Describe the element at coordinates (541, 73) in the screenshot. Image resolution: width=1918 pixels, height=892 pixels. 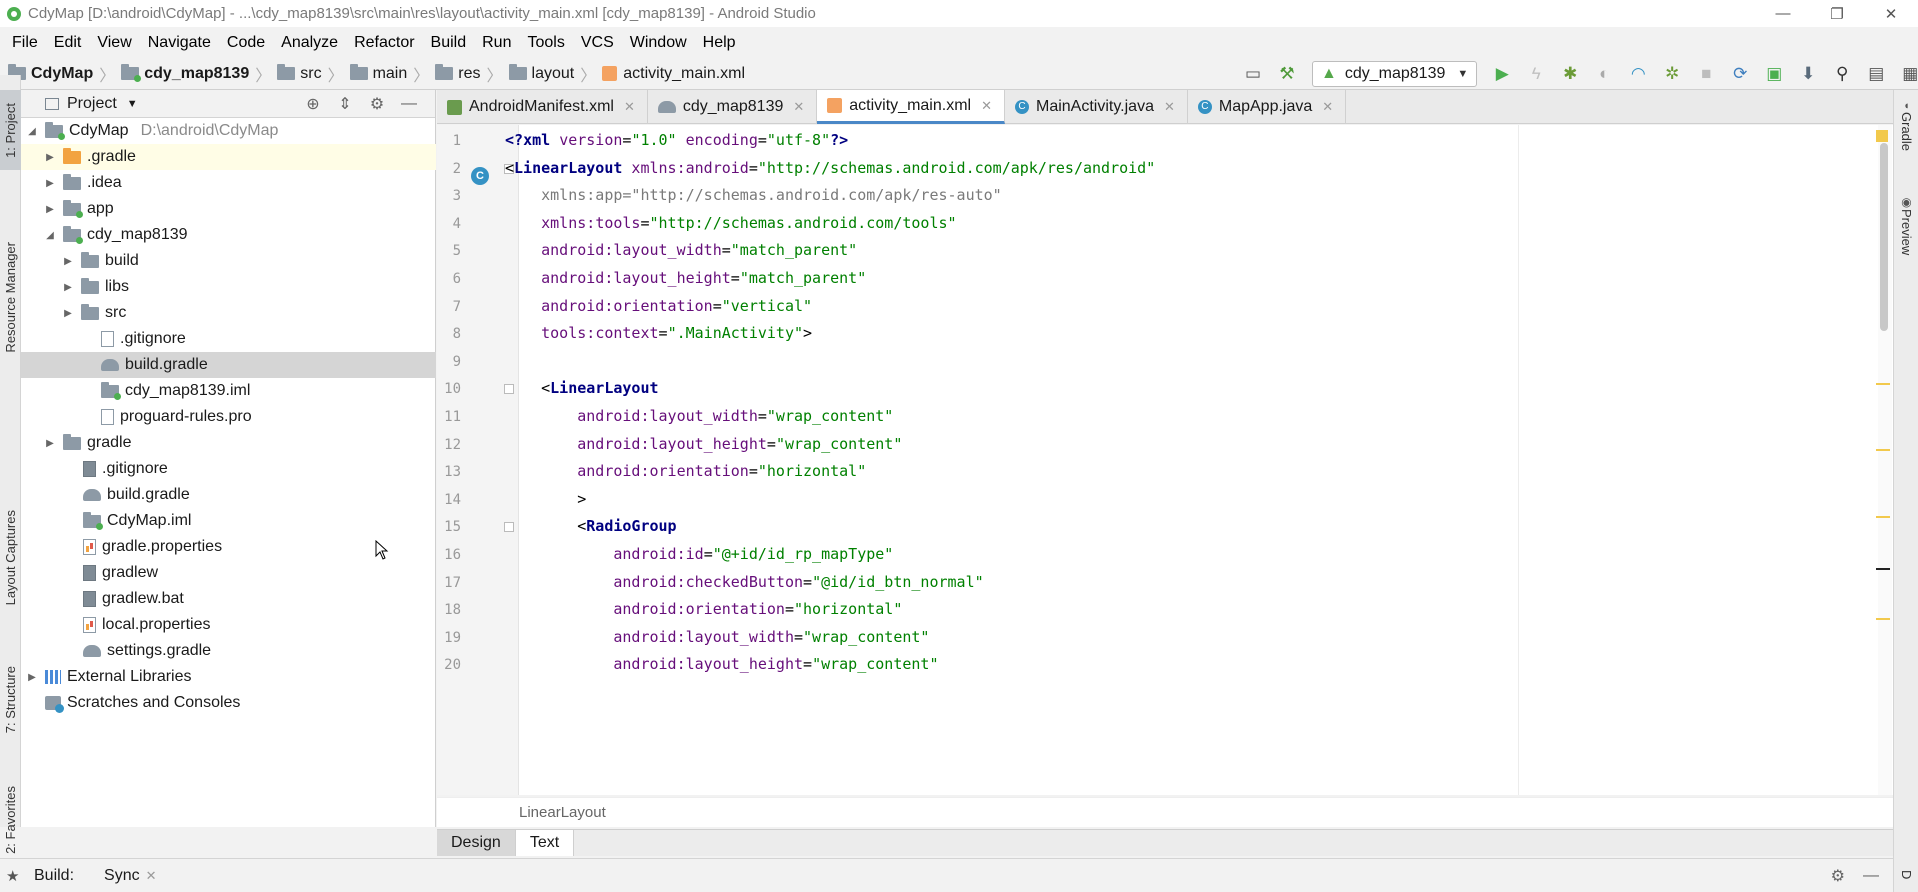
I see `crumb-layout: layout` at that location.